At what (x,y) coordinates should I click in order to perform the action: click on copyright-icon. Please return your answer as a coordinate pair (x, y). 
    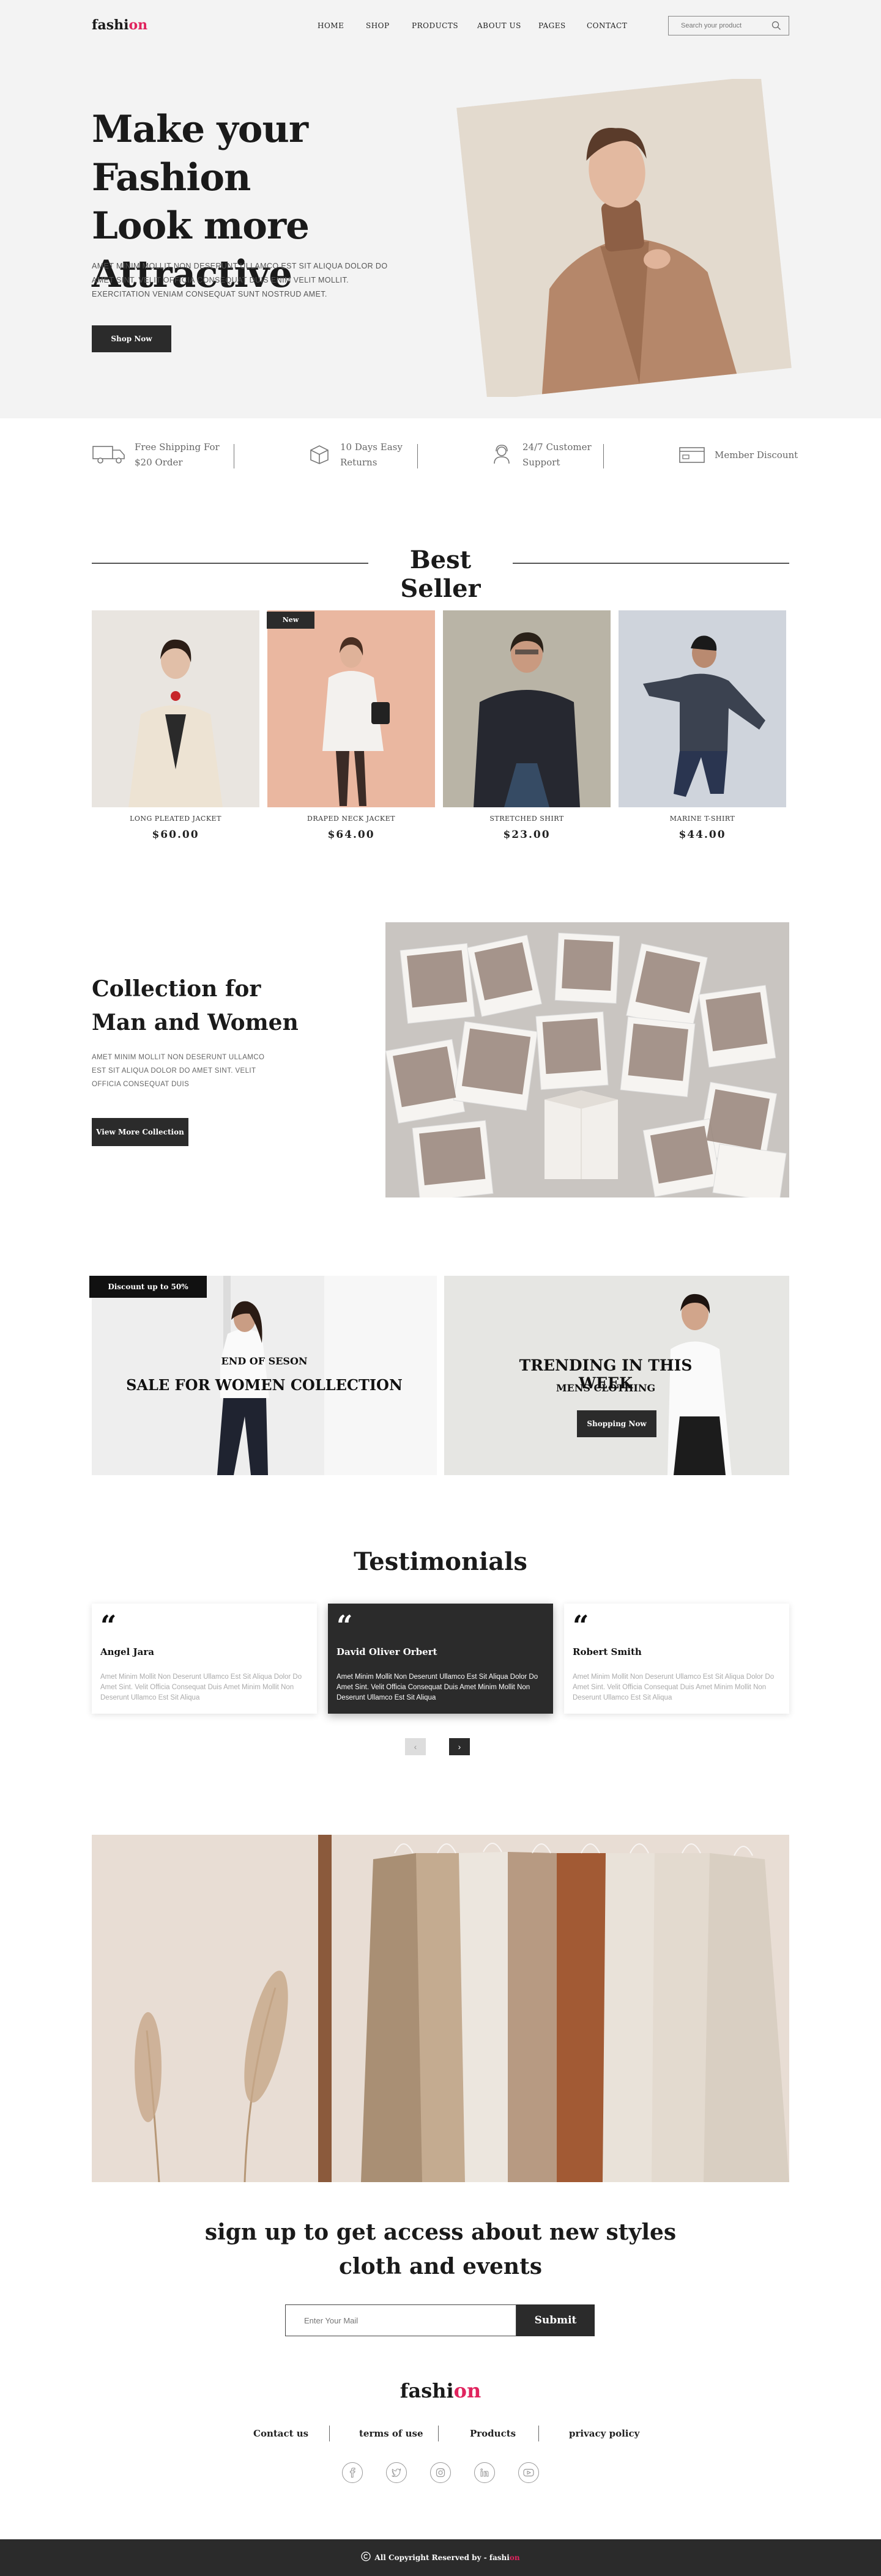
    Looking at the image, I should click on (366, 2557).